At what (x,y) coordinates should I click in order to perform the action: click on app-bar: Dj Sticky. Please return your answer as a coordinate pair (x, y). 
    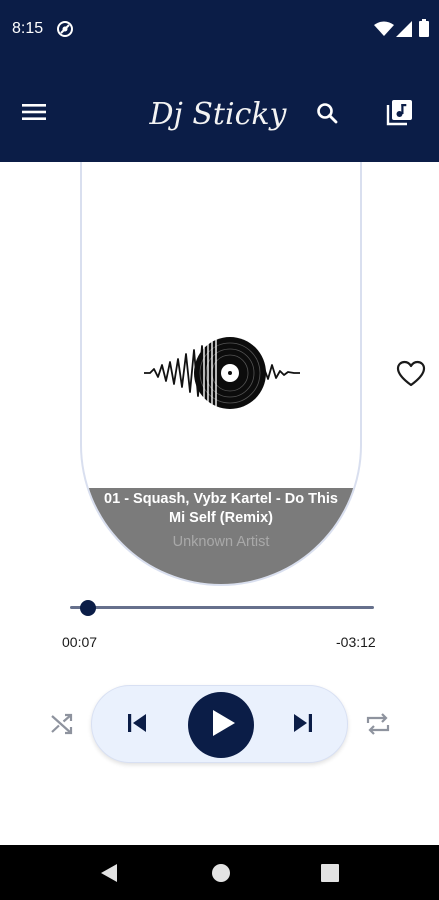
    Looking at the image, I should click on (219, 112).